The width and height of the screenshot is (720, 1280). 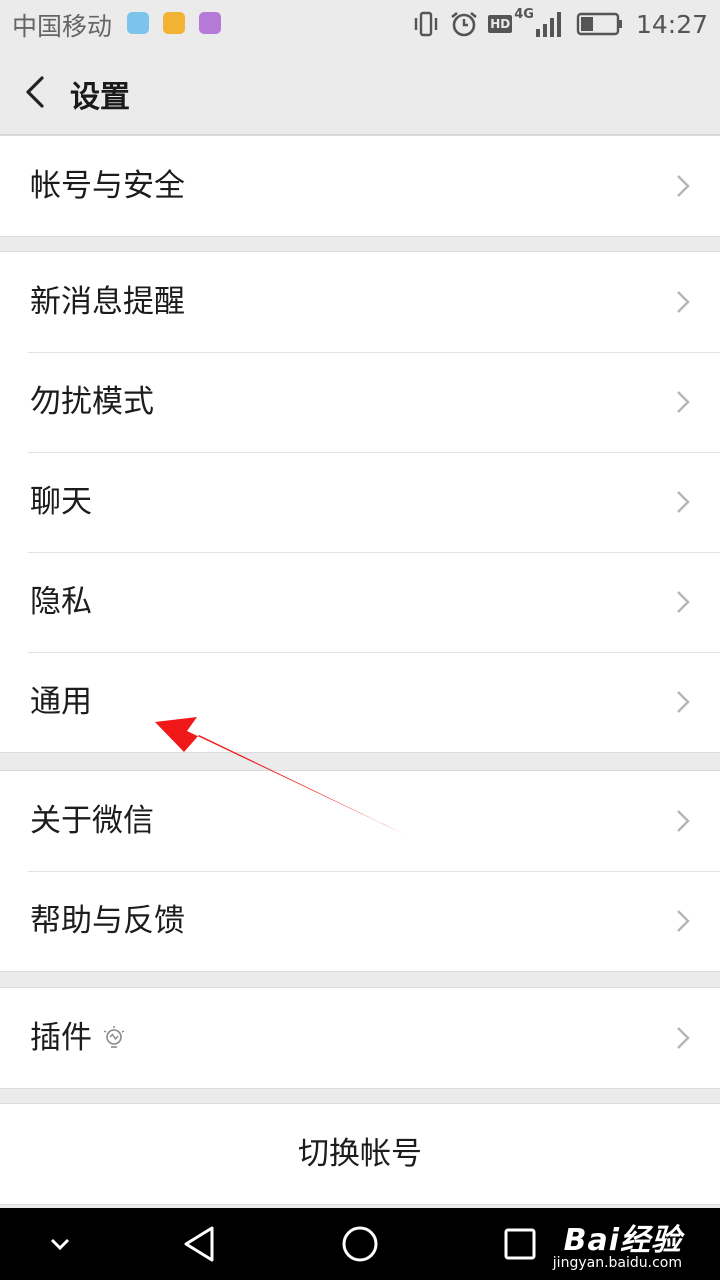 What do you see at coordinates (360, 91) in the screenshot?
I see `top-app-bar: 设置` at bounding box center [360, 91].